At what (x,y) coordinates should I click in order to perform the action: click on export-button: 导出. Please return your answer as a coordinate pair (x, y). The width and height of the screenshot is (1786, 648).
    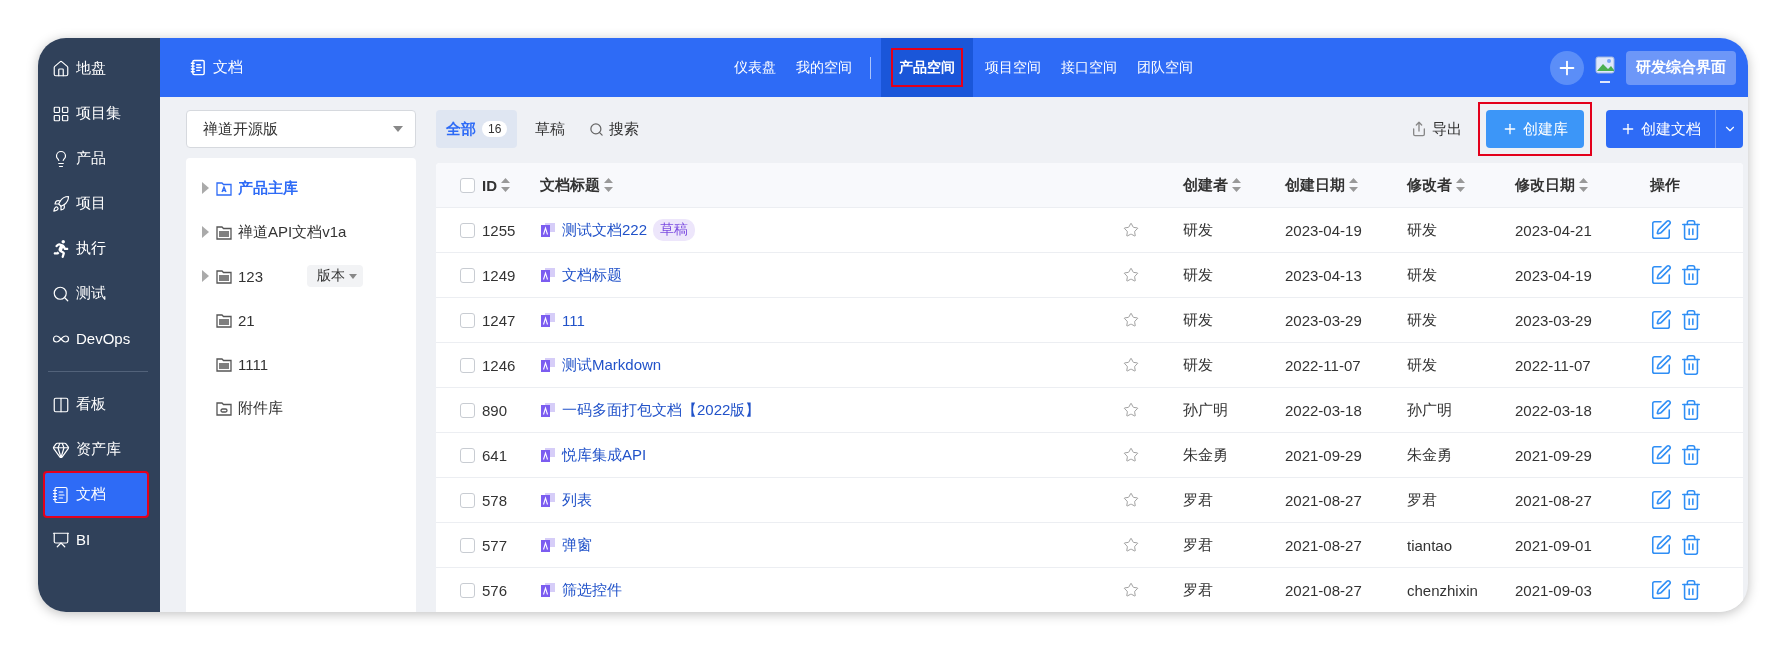
    Looking at the image, I should click on (1436, 129).